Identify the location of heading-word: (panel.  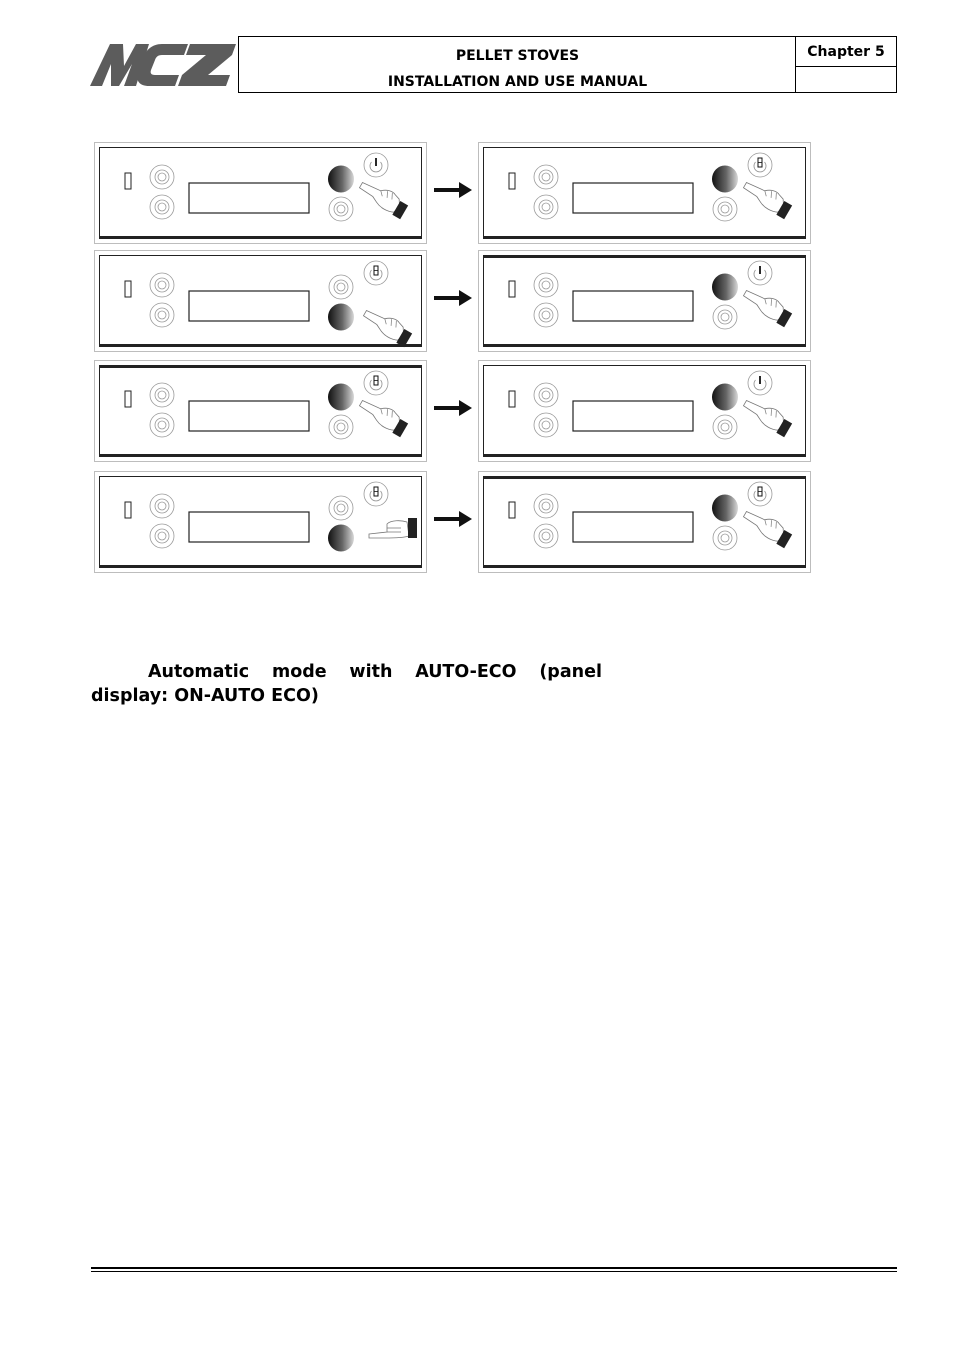
(570, 672).